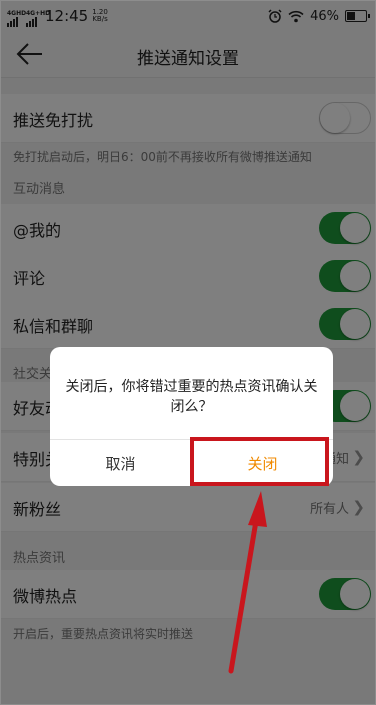 This screenshot has height=705, width=376. What do you see at coordinates (191, 397) in the screenshot?
I see `dialog-message: 关闭后，你将错过重要的热点资讯确认关闭么？` at bounding box center [191, 397].